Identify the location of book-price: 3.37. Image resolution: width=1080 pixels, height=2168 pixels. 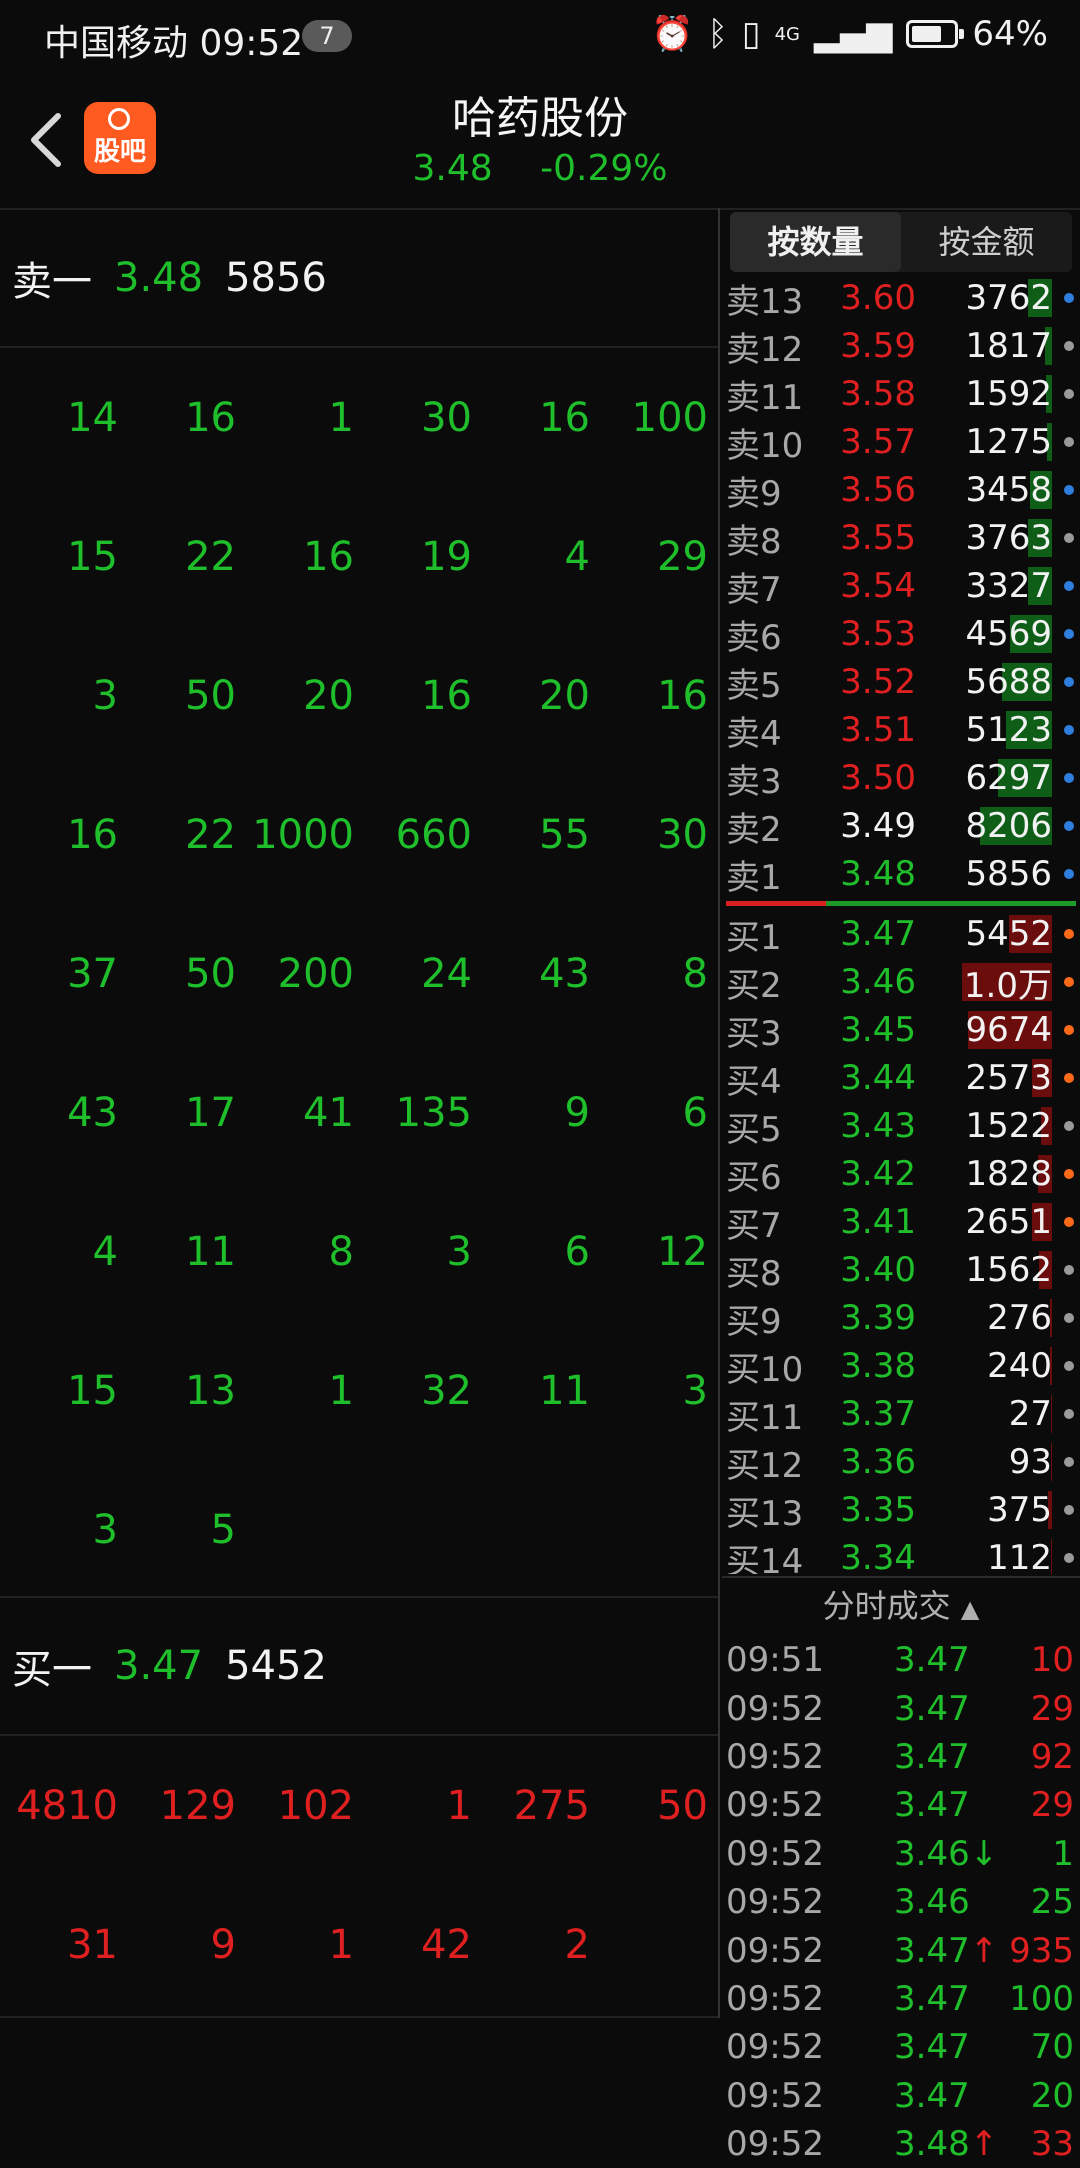
(878, 1414).